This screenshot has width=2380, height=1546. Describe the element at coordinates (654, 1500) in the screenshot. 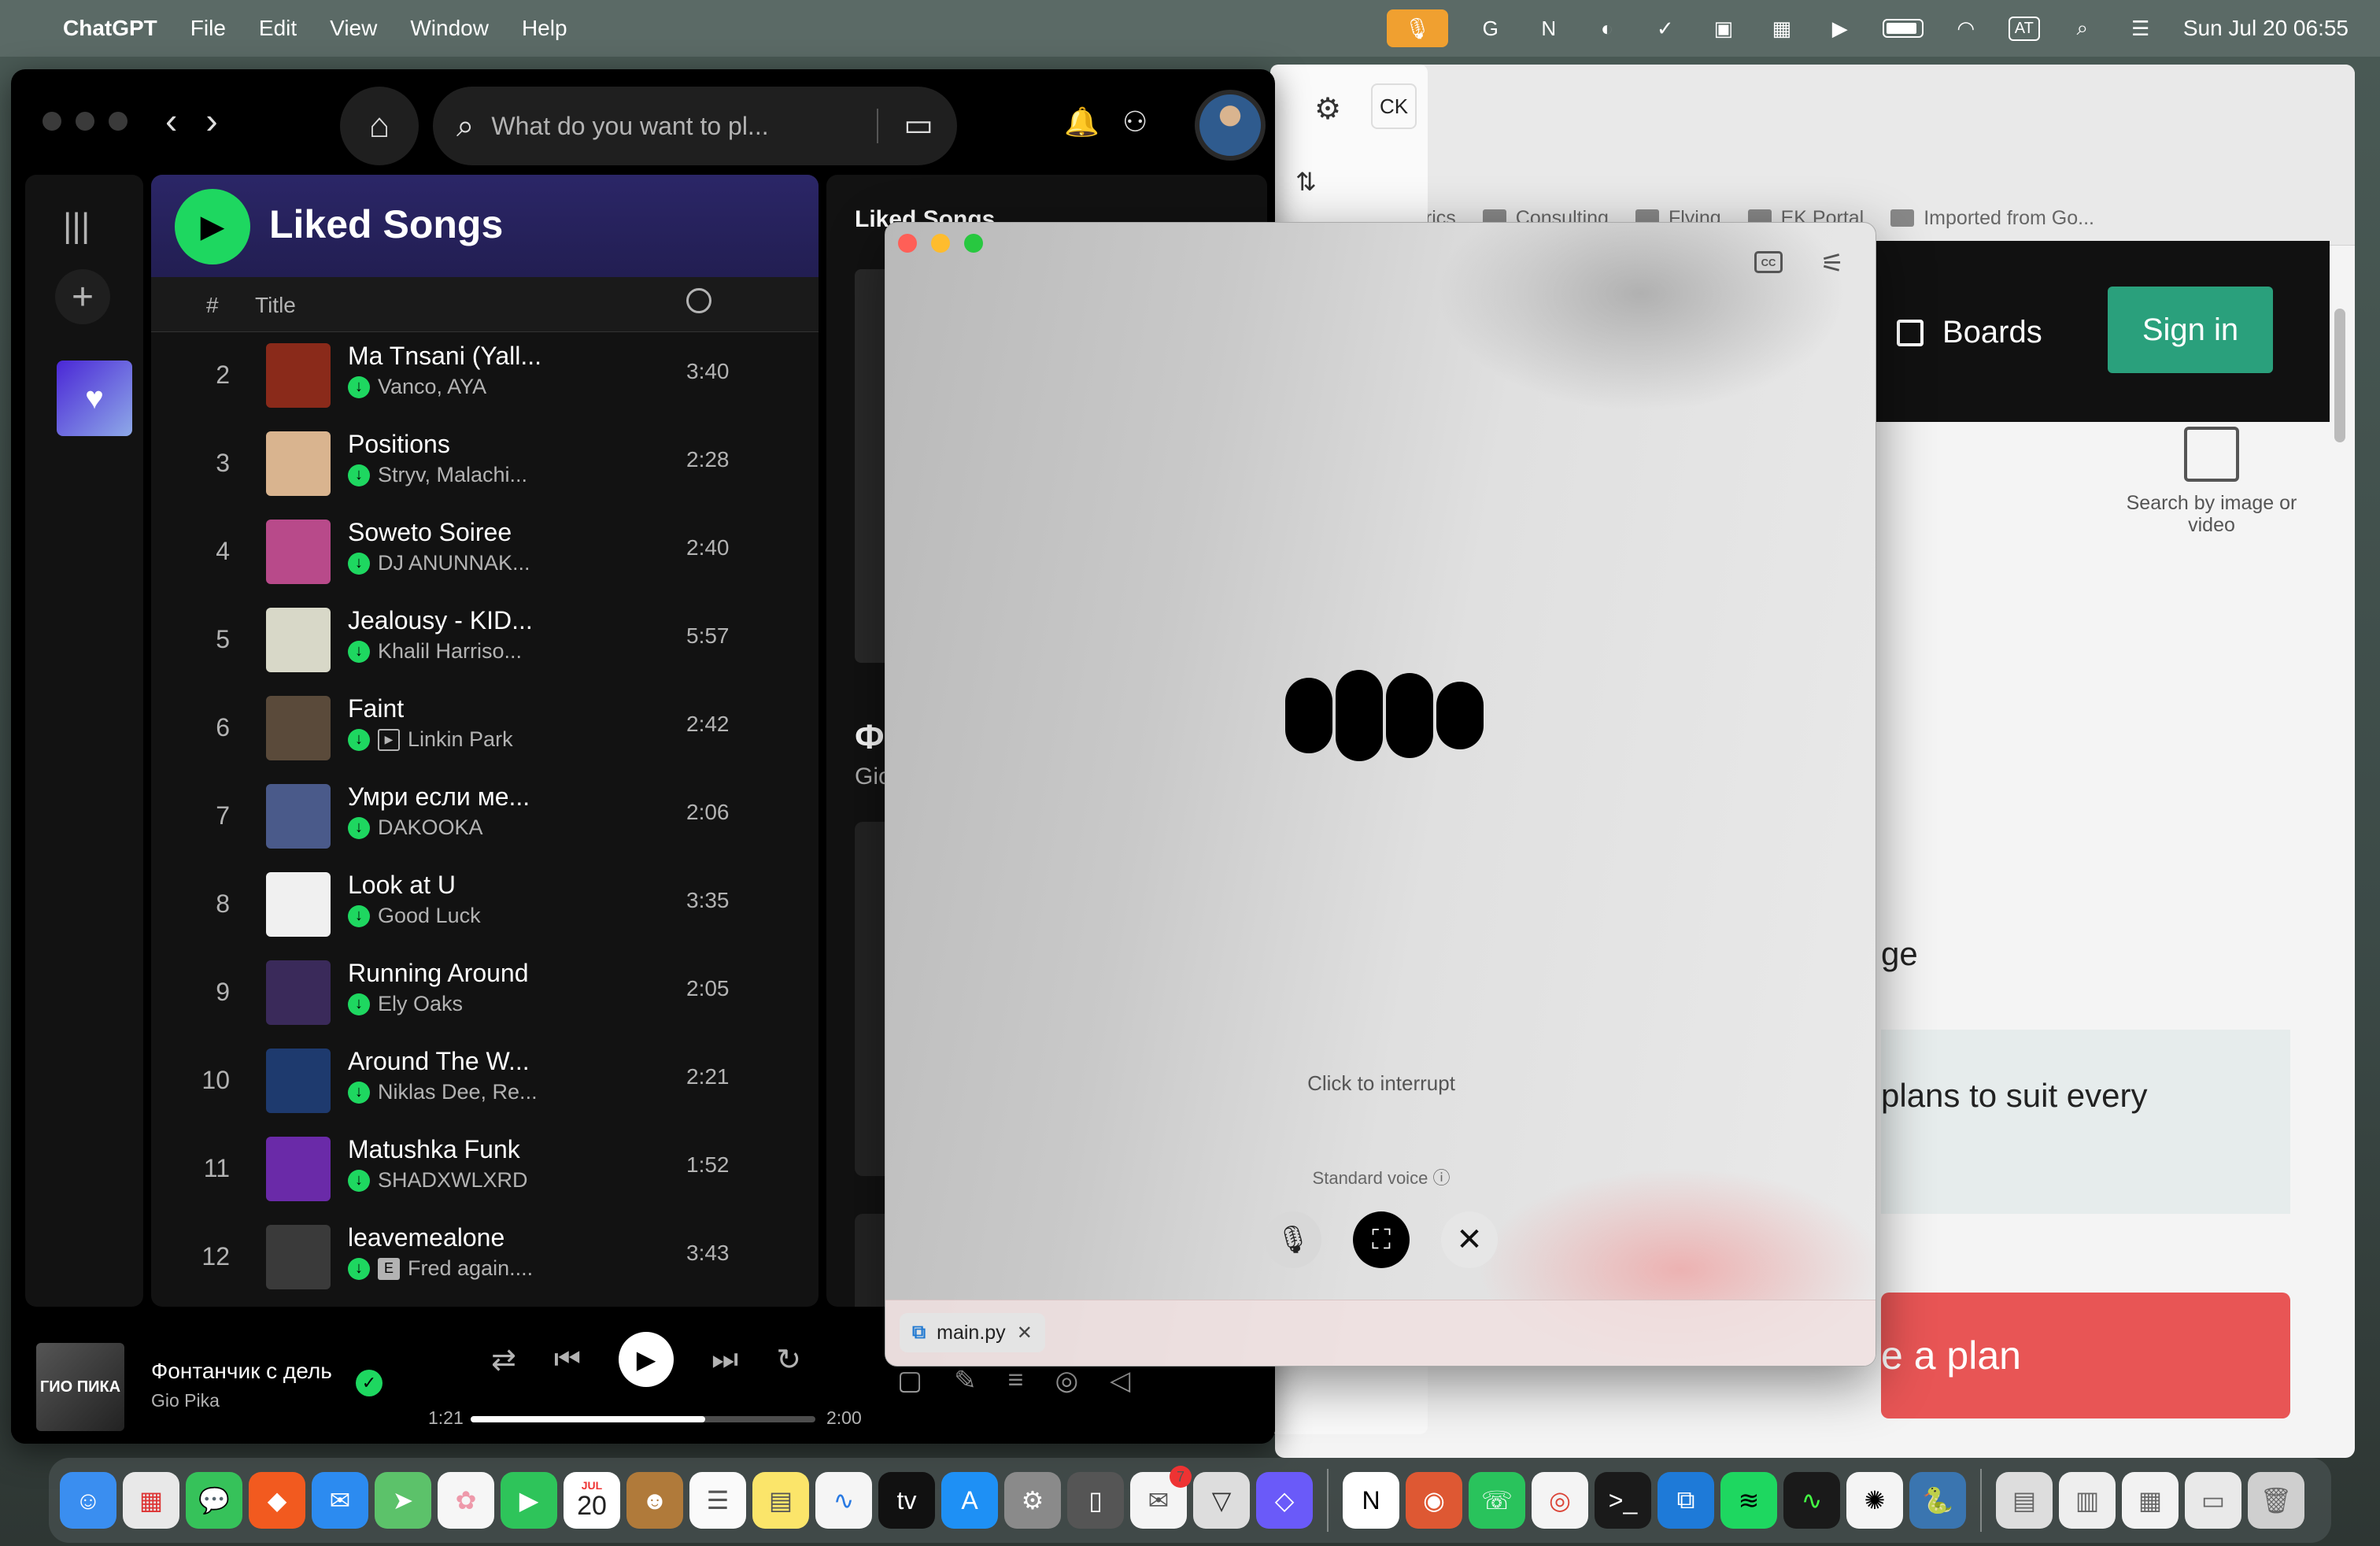

I see `contacts-icon: ☻` at that location.